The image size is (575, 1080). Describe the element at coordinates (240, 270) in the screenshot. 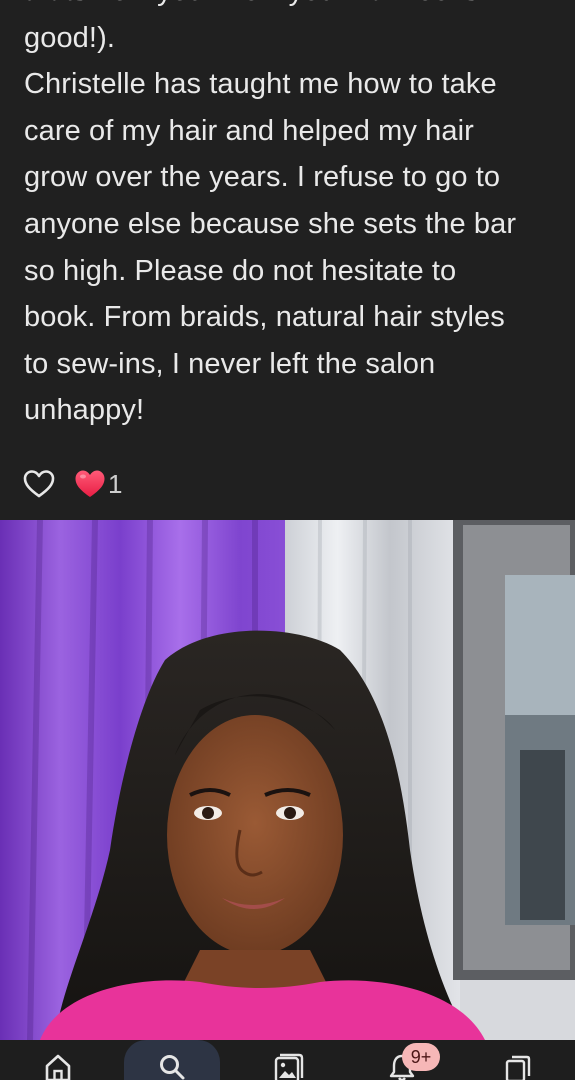

I see `review-line: so high. Please do not hesitate to` at that location.